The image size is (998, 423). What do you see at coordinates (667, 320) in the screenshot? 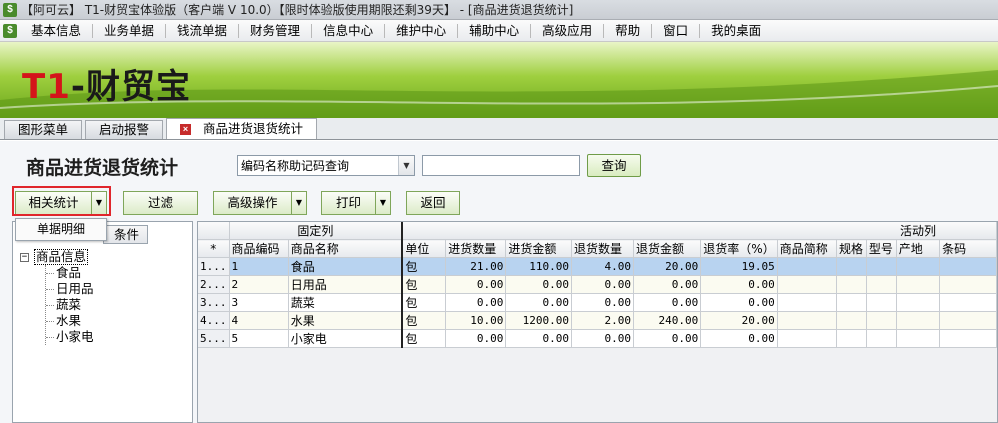
I see `cell-return-amount: 240.00` at bounding box center [667, 320].